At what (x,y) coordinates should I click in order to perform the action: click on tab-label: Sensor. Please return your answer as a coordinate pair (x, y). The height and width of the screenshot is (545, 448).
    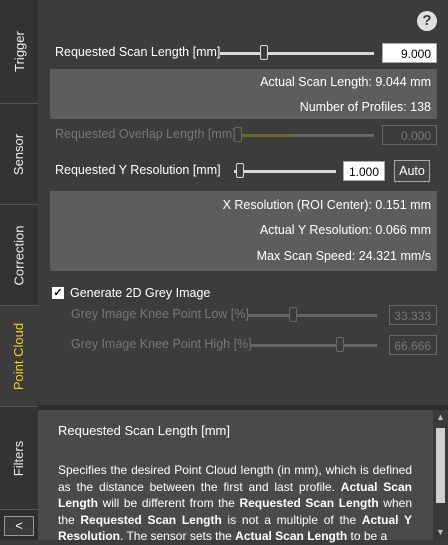
    Looking at the image, I should click on (19, 154).